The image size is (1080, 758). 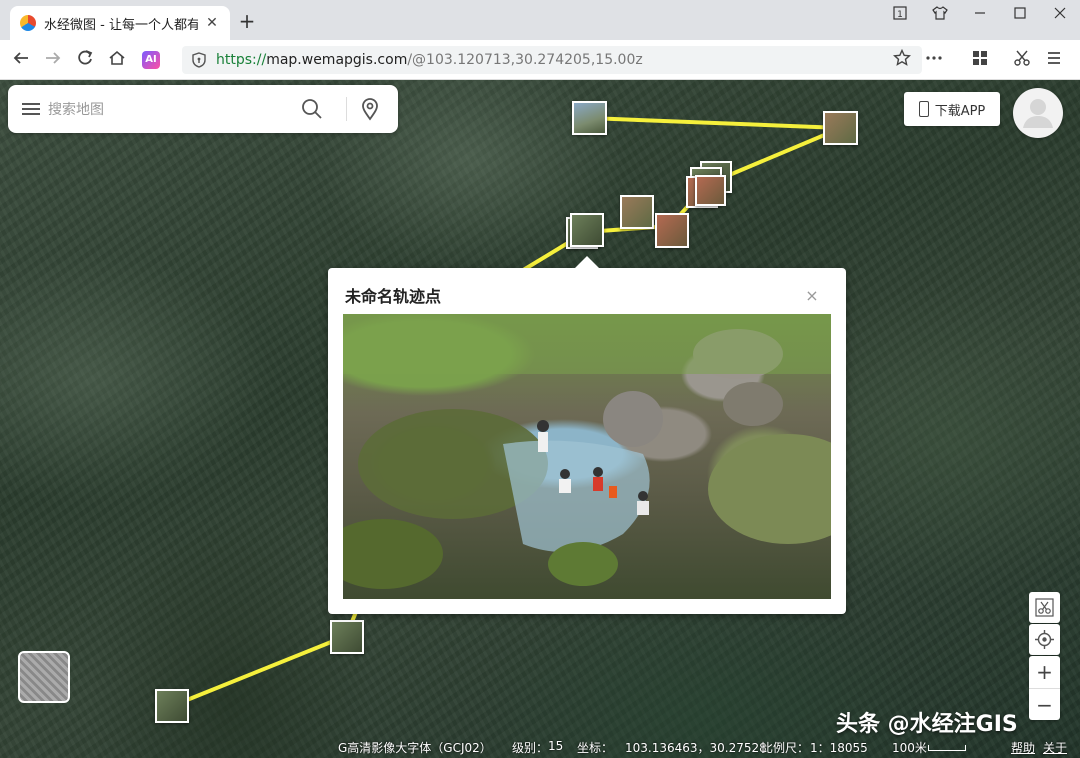 I want to click on zoom-control: + −, so click(x=1044, y=688).